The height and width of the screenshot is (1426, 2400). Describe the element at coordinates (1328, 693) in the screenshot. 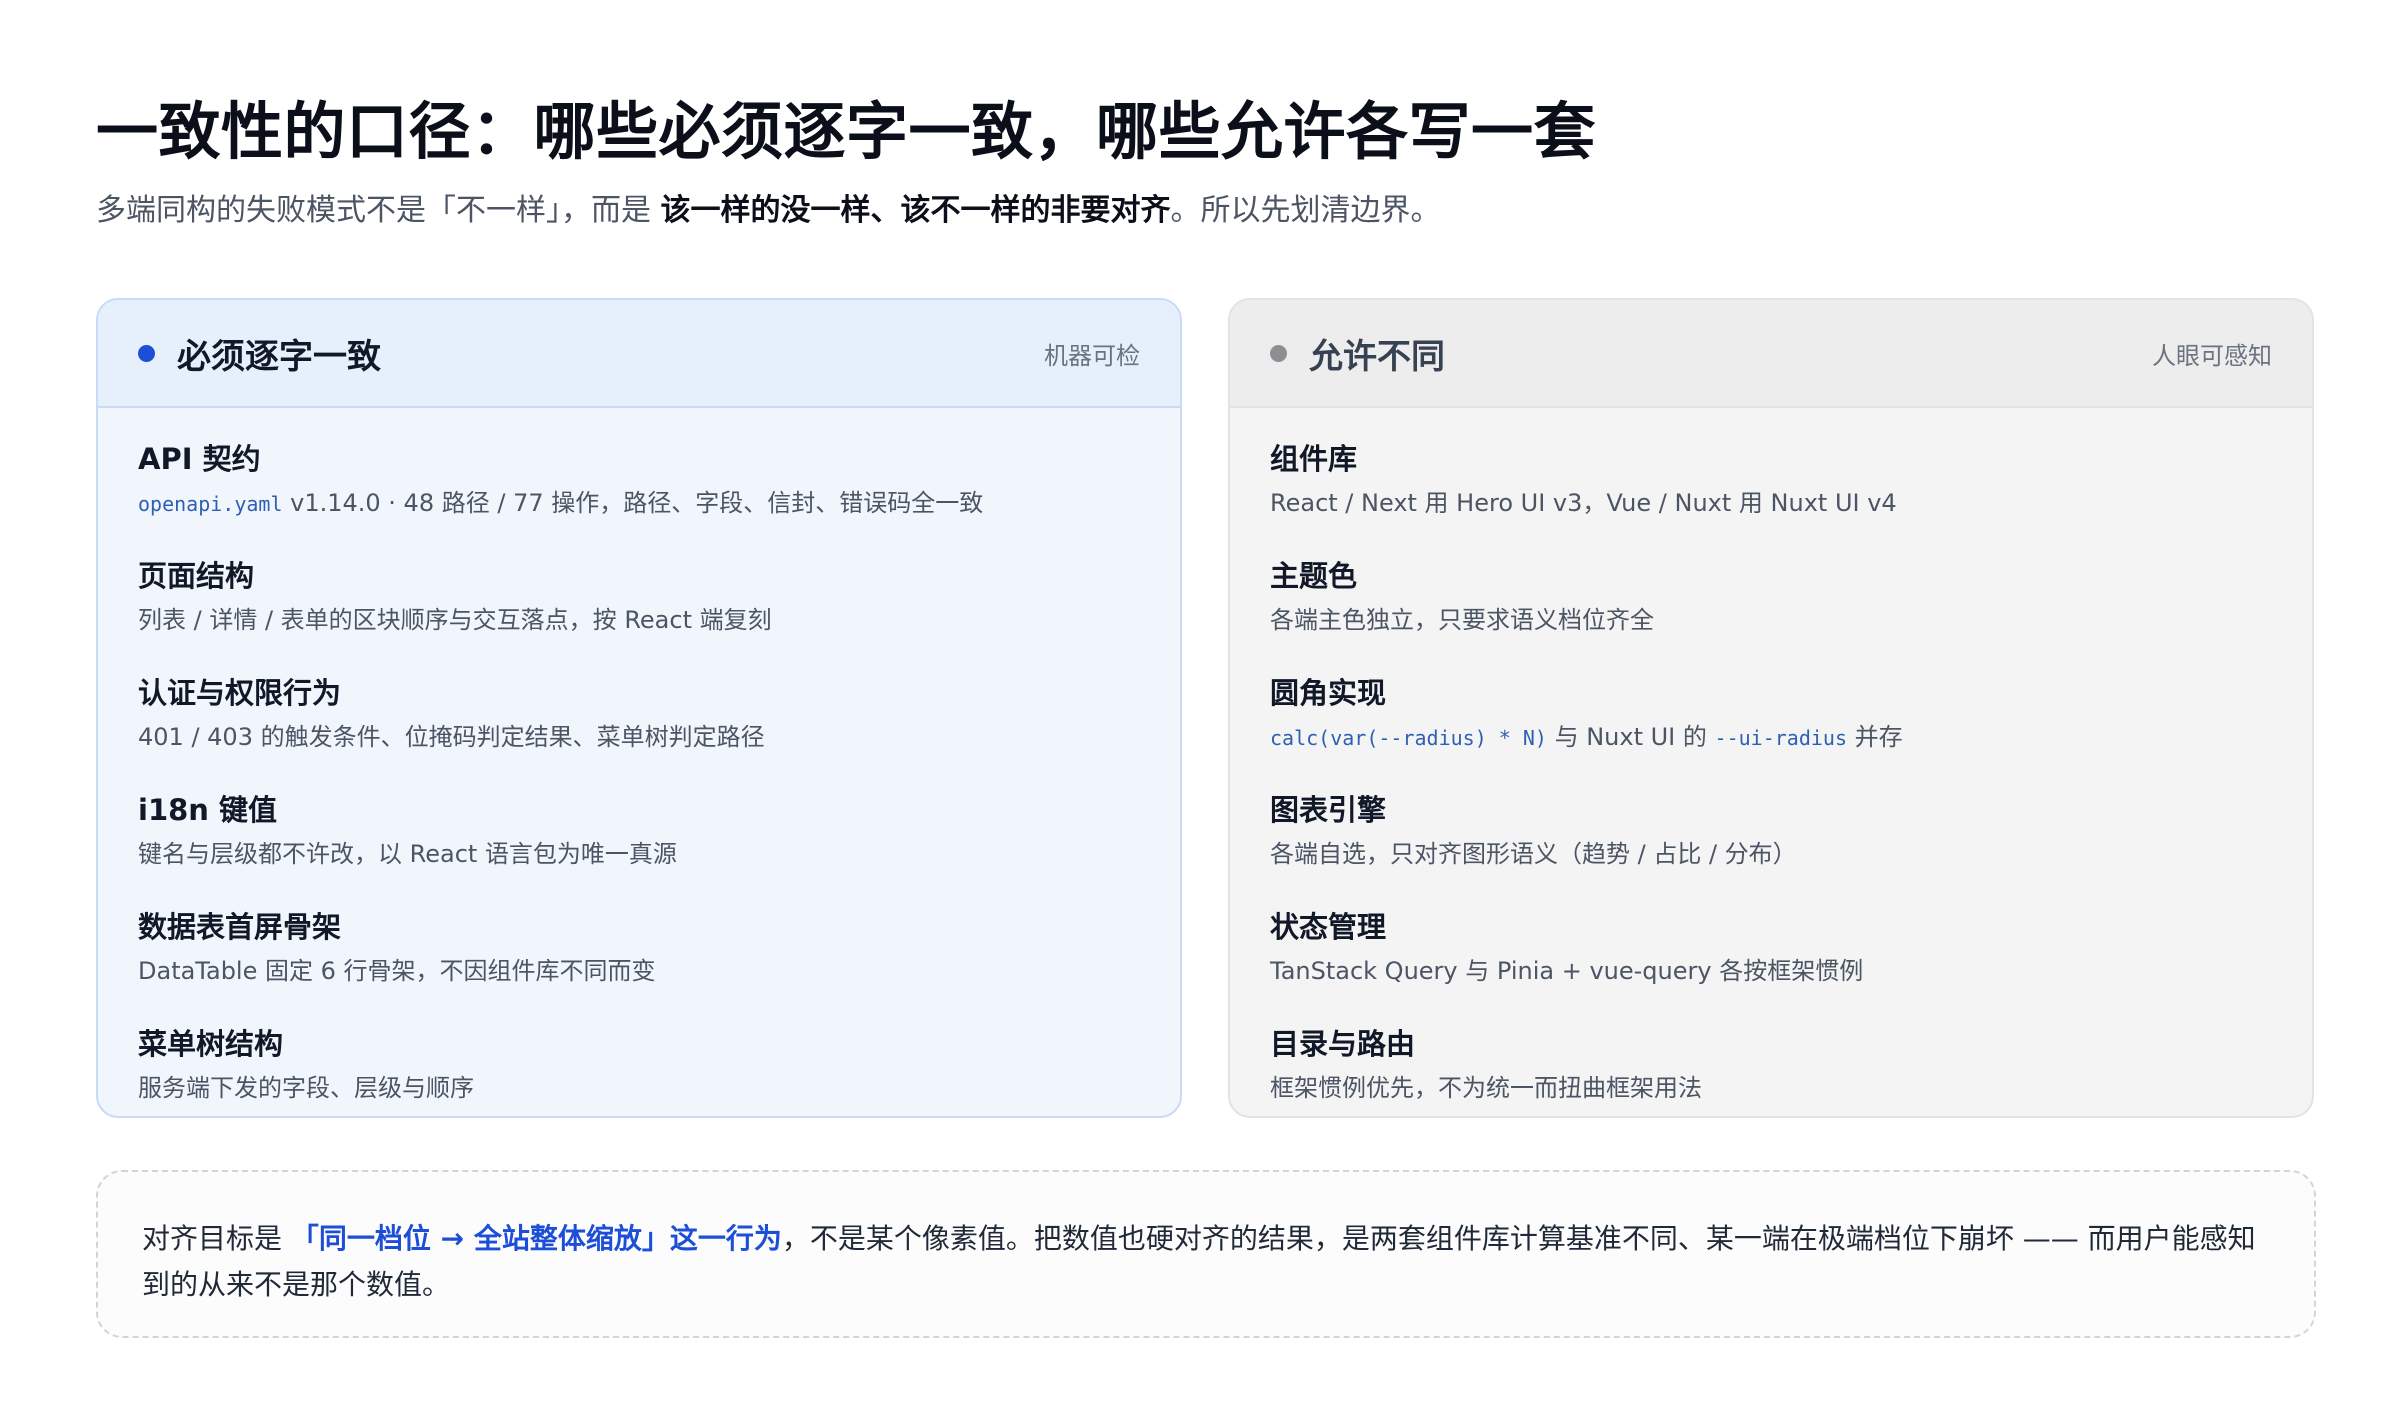

I see `item-title: 圆角实现` at that location.